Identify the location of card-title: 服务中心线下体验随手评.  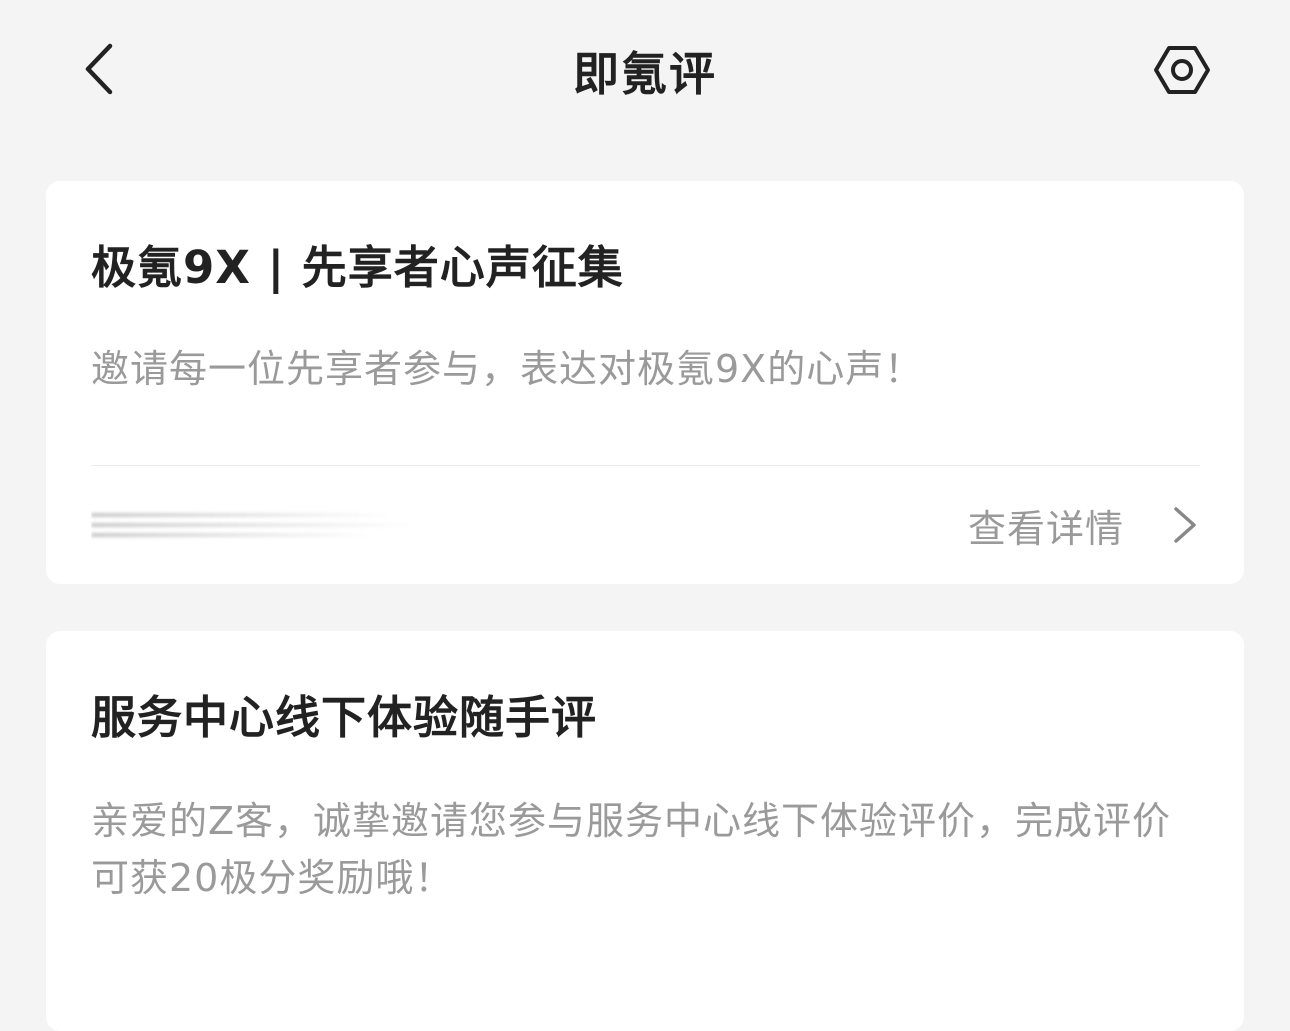
(344, 717).